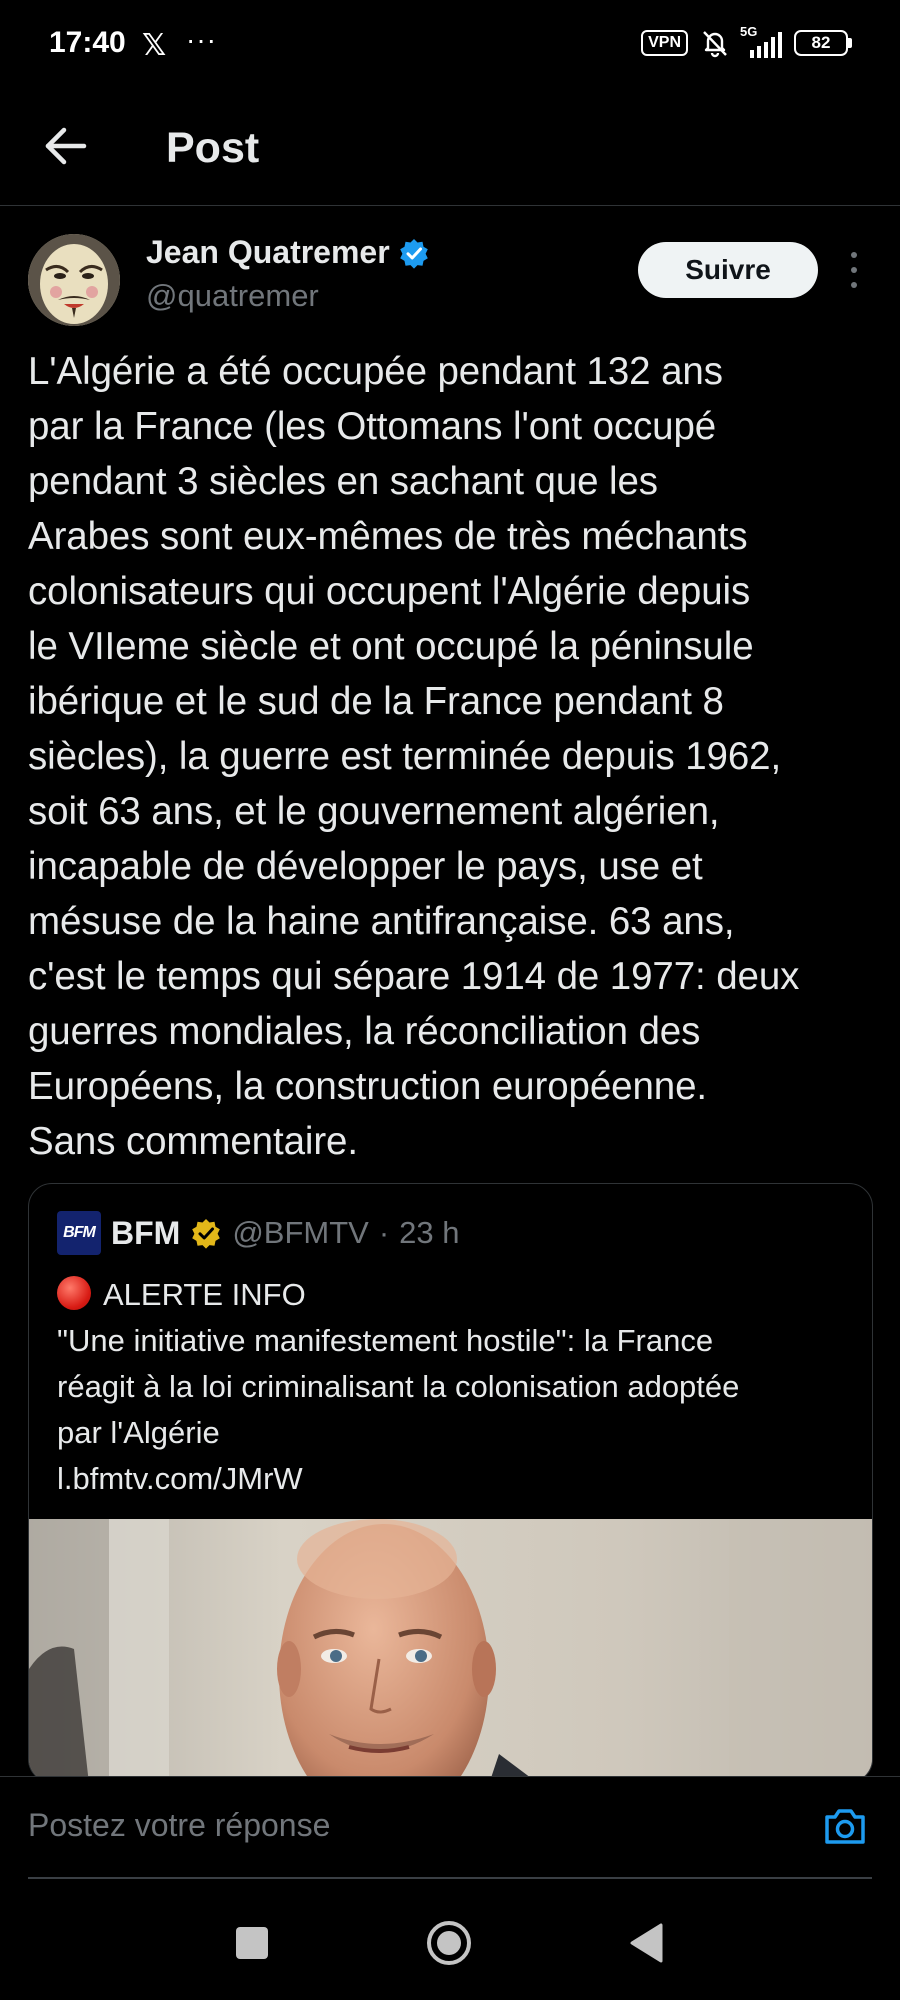 This screenshot has height=2000, width=900. I want to click on x-logo-icon: 𝕏, so click(154, 45).